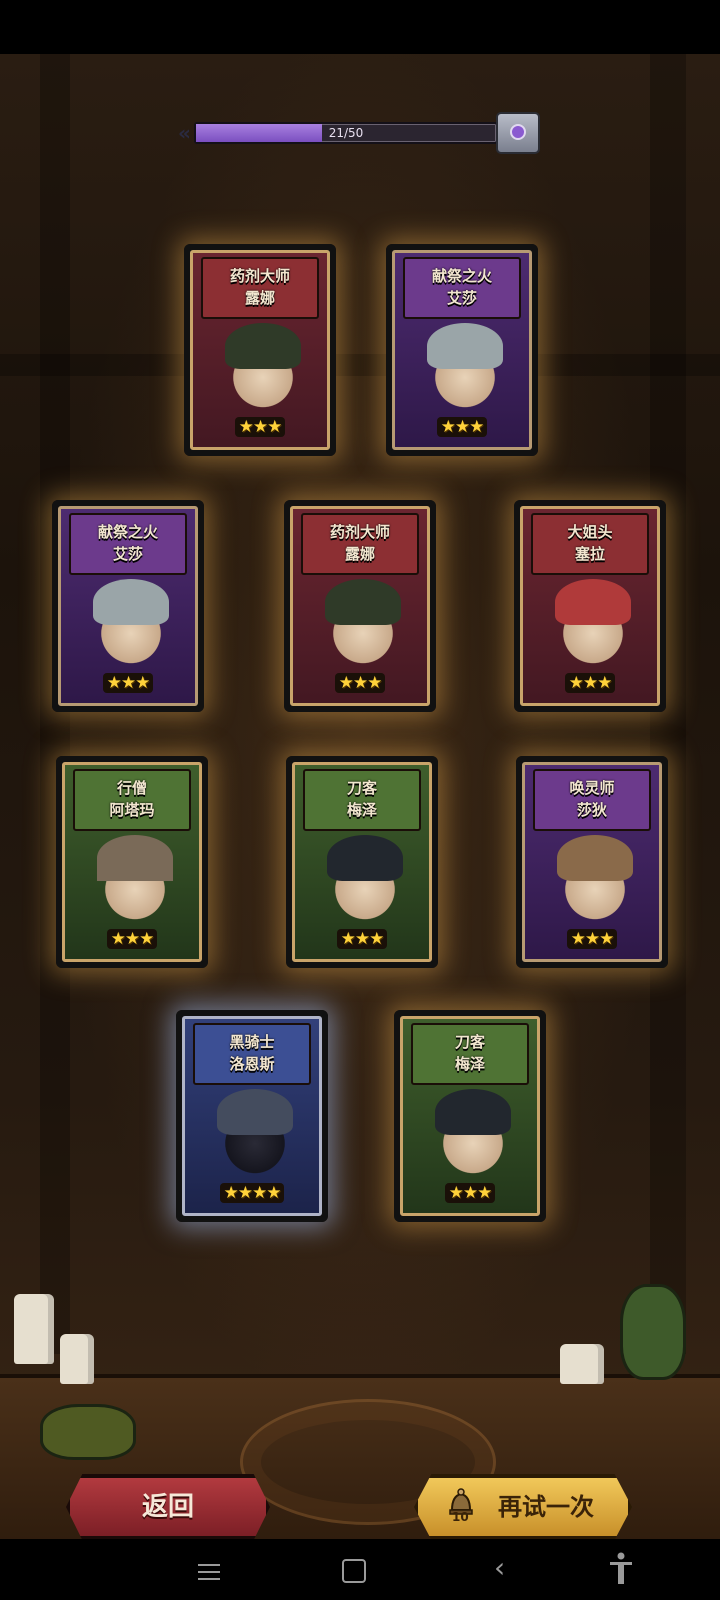 The image size is (720, 1600). I want to click on hero-card: 行僧 阿塔玛 ★★★, so click(132, 862).